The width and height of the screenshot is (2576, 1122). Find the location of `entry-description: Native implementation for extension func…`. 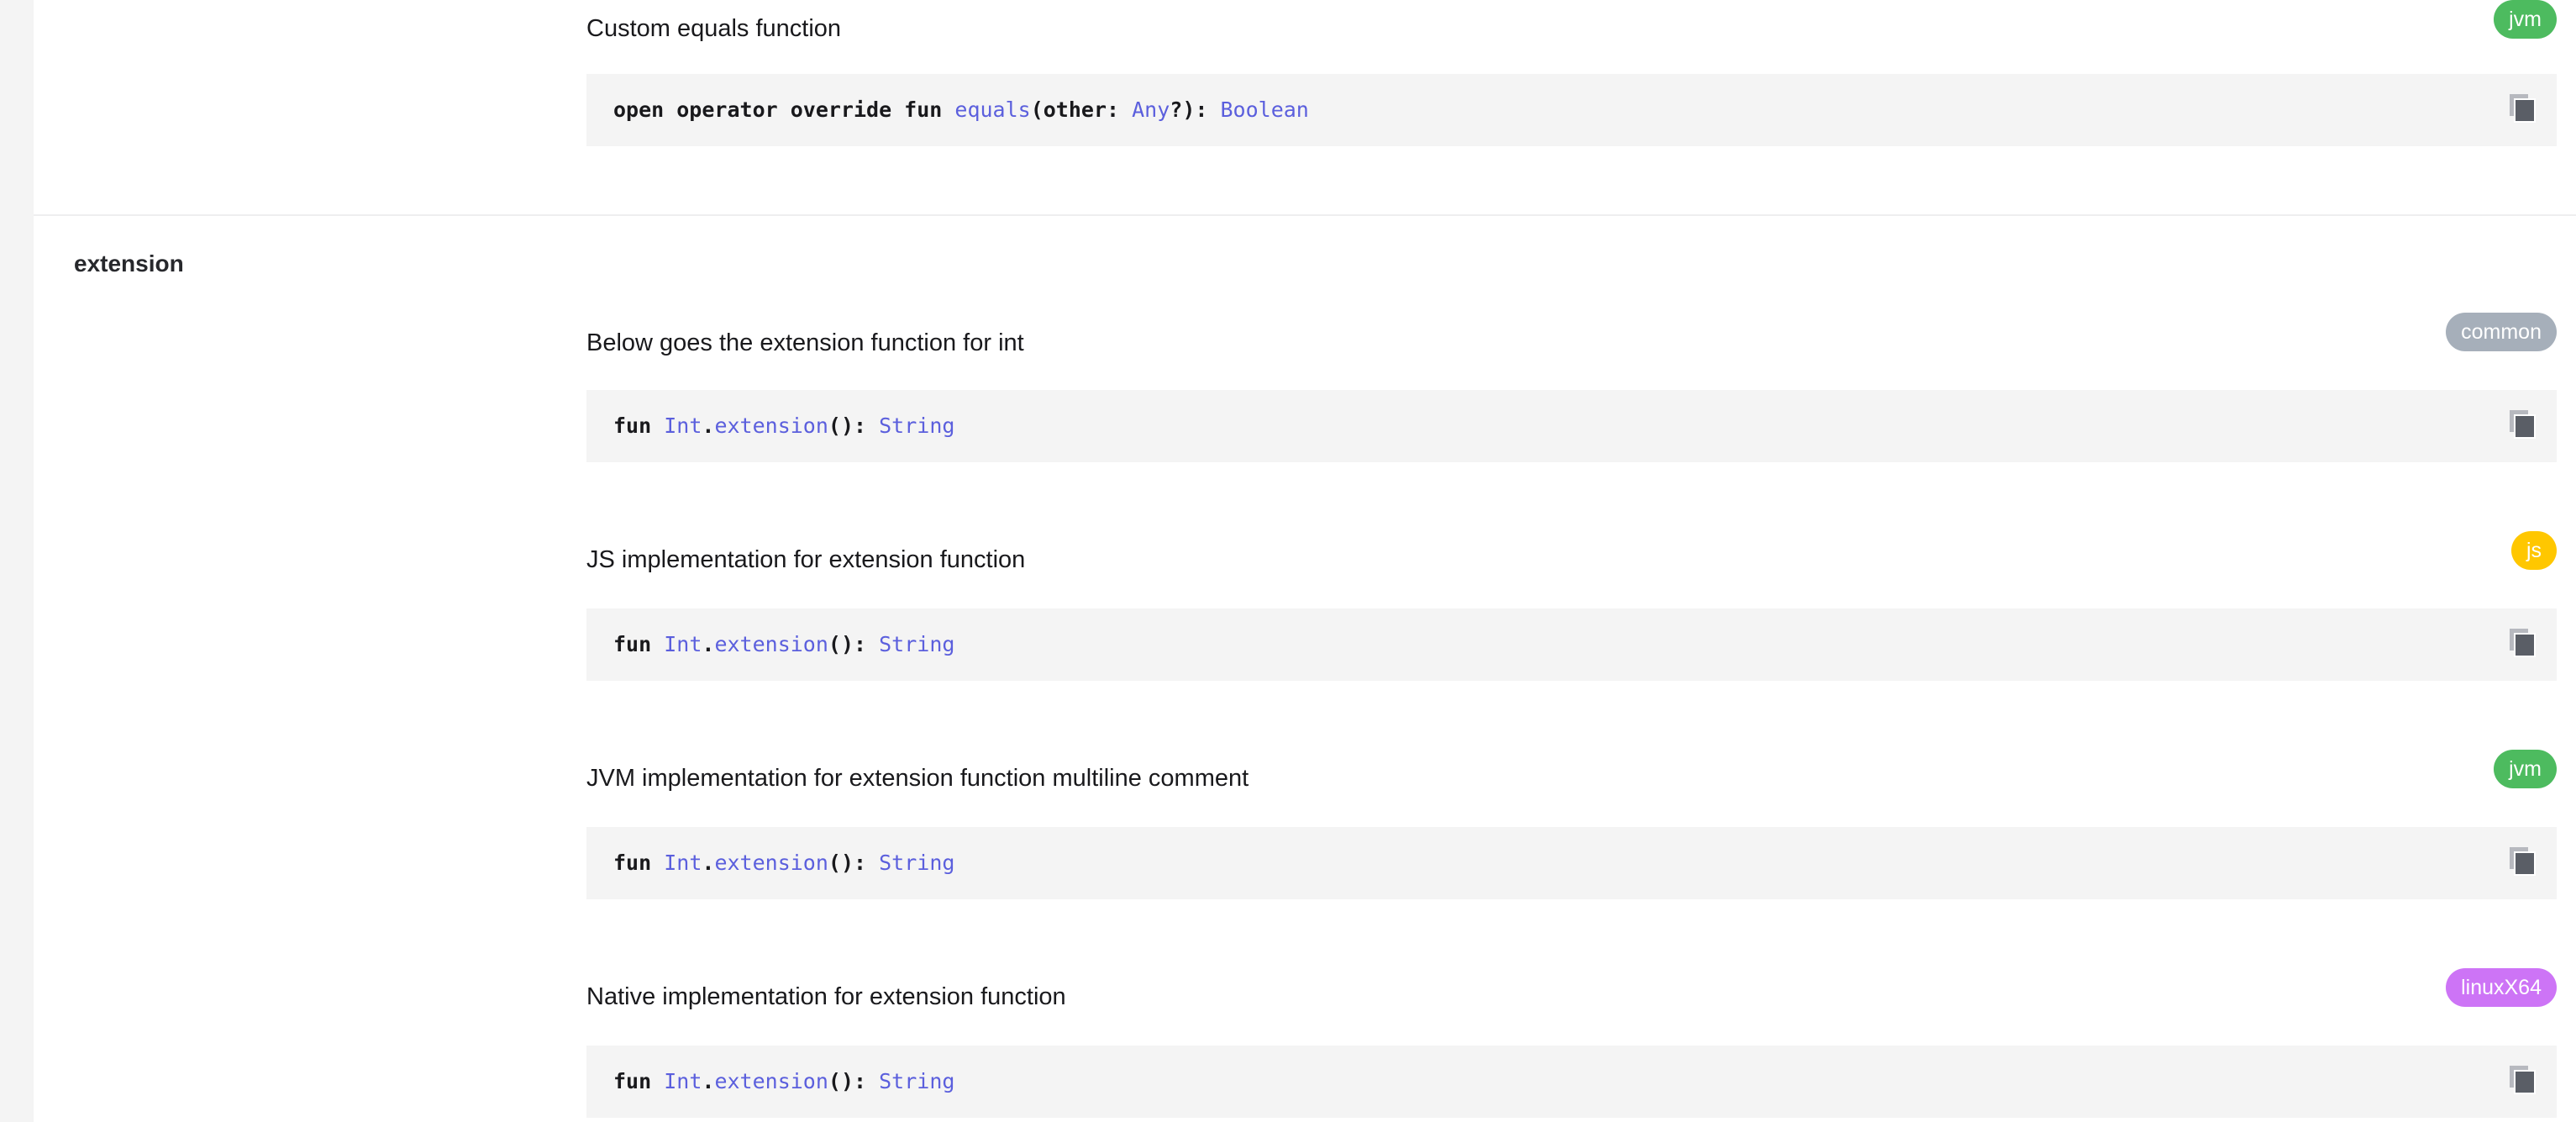

entry-description: Native implementation for extension func… is located at coordinates (826, 996).